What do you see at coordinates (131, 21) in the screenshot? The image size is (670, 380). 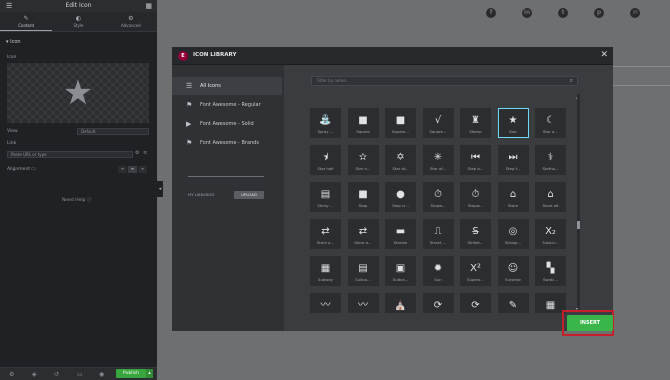 I see `tab-advanced: ⚙ Advanced` at bounding box center [131, 21].